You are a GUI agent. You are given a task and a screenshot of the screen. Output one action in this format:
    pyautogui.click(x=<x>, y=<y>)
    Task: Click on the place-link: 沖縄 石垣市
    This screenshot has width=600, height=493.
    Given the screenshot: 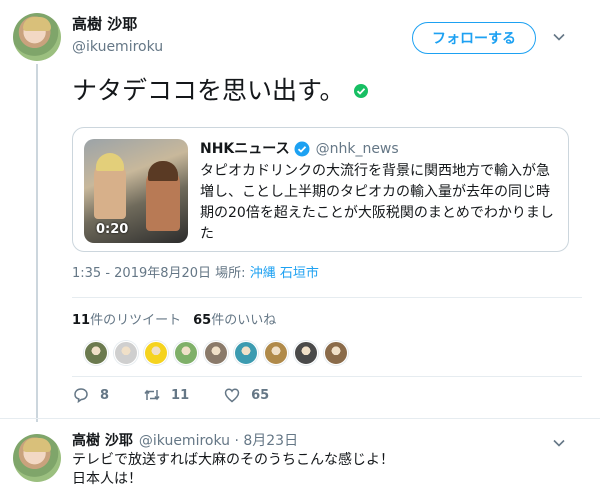 What is the action you would take?
    pyautogui.click(x=284, y=273)
    